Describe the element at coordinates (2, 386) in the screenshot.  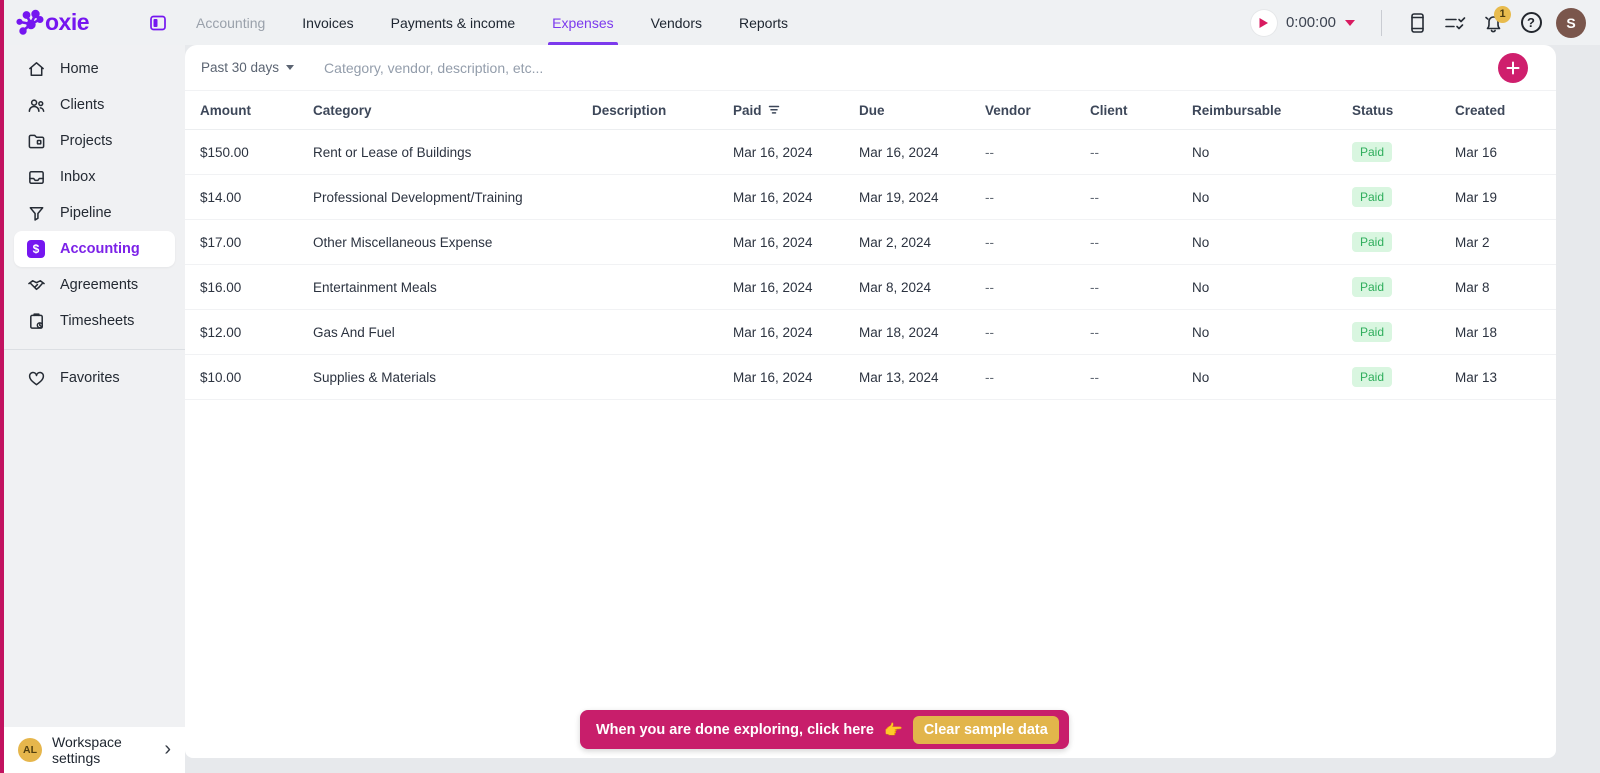
I see `brand-edge-stripe` at that location.